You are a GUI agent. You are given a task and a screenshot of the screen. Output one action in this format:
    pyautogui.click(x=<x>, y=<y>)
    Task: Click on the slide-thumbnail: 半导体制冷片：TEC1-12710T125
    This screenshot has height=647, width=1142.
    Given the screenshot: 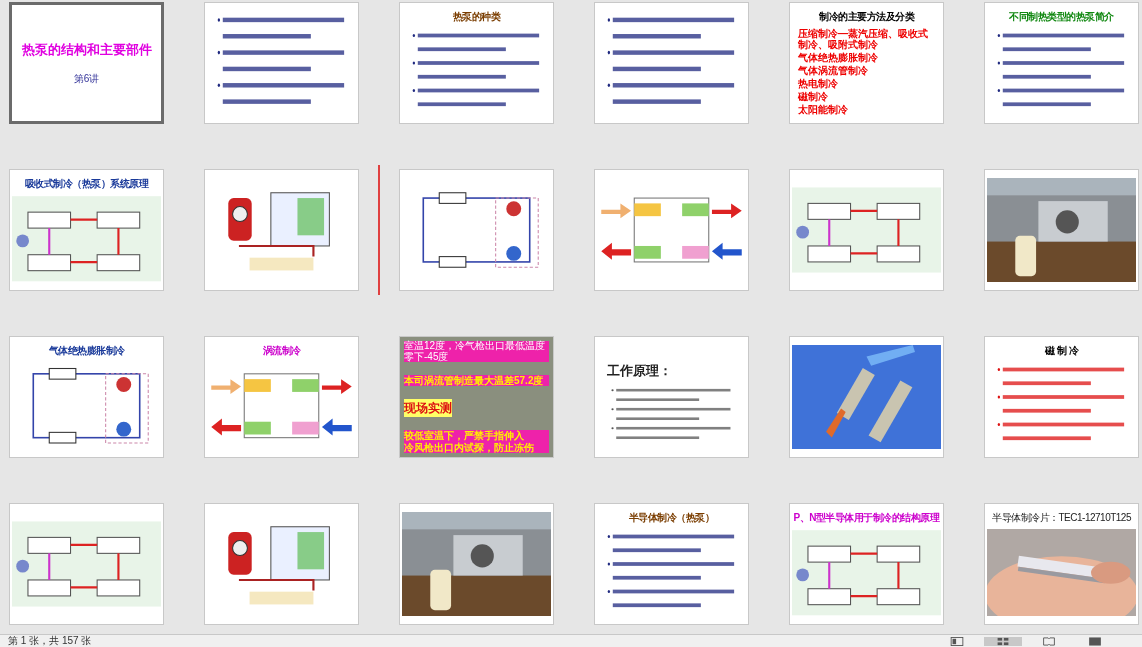 What is the action you would take?
    pyautogui.click(x=1061, y=564)
    